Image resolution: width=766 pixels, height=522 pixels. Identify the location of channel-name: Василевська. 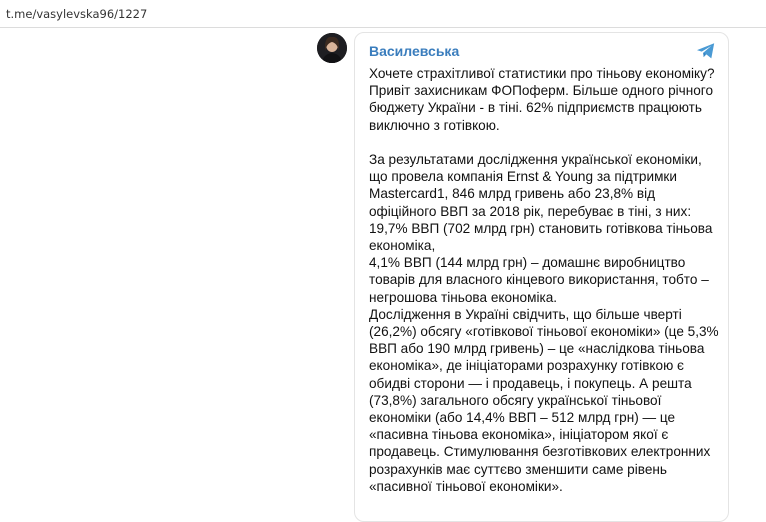
(414, 51).